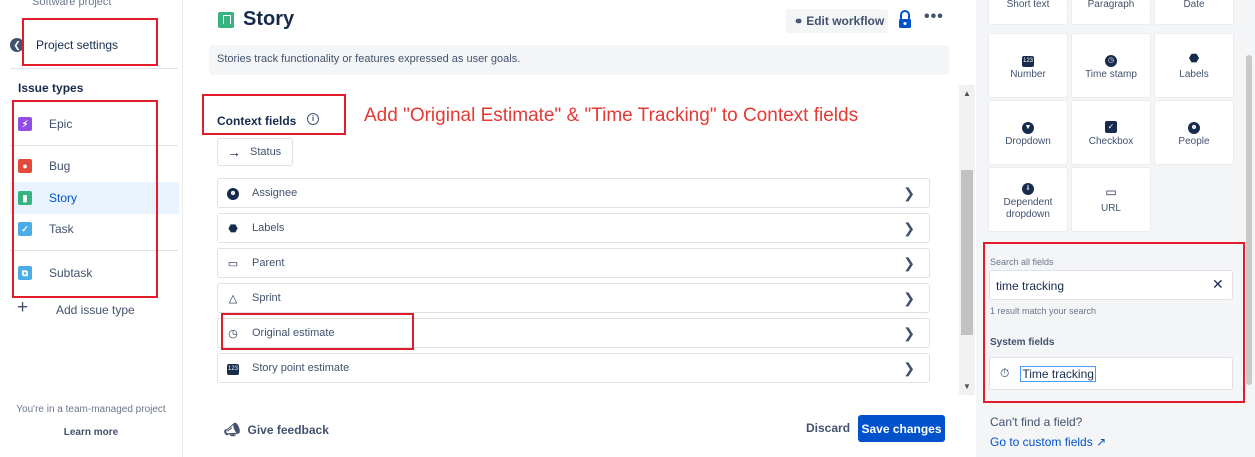  What do you see at coordinates (573, 193) in the screenshot?
I see `field-row-assignee: ☻ Assignee ❯` at bounding box center [573, 193].